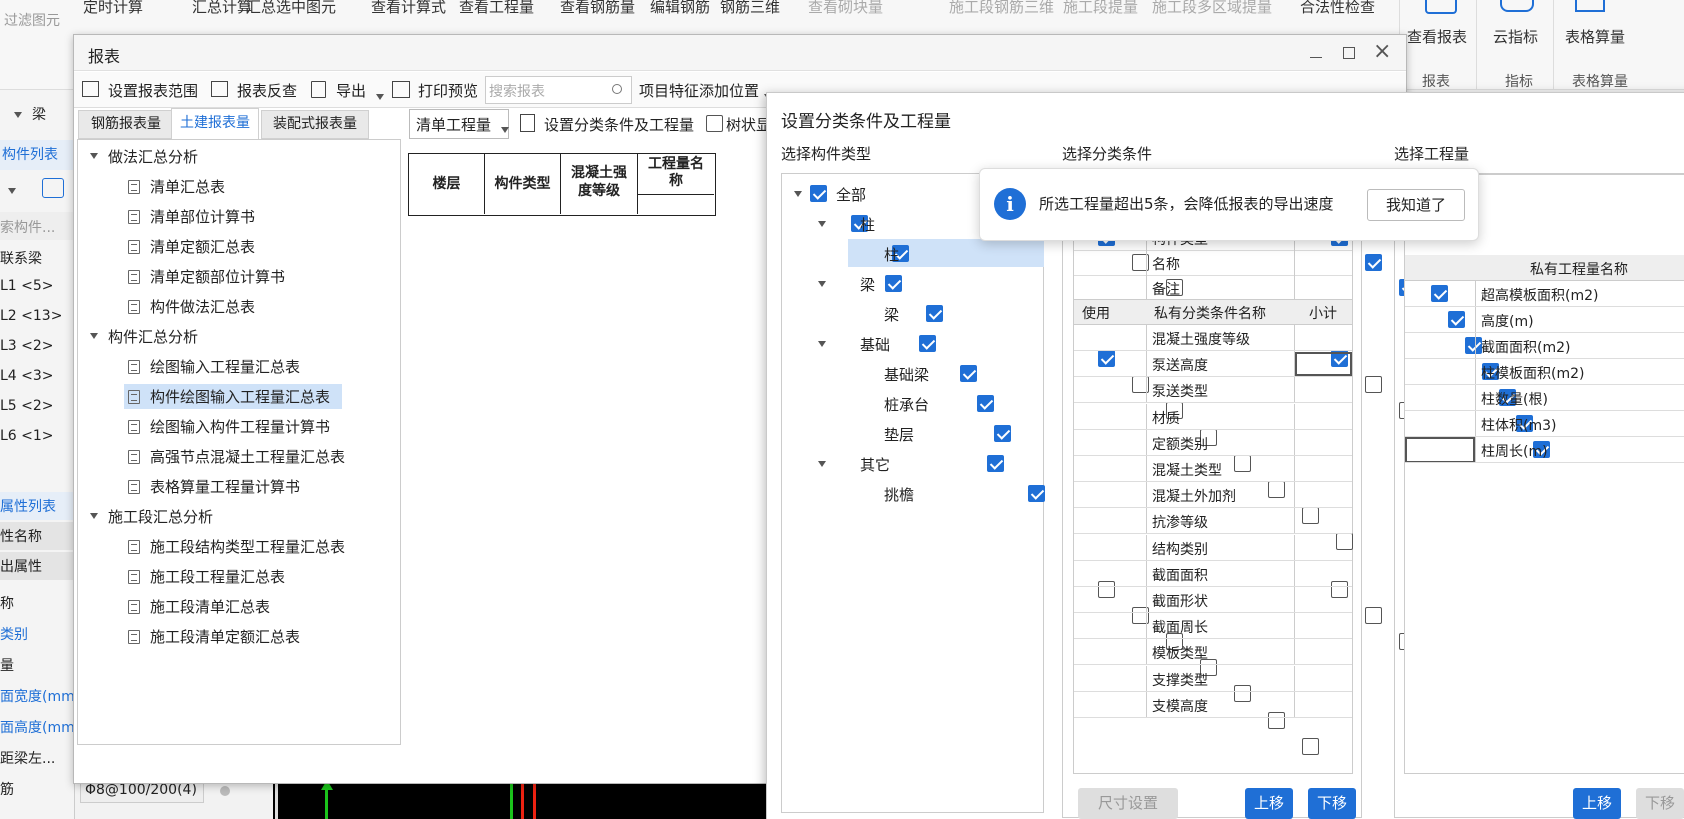 This screenshot has height=819, width=1684. What do you see at coordinates (1316, 57) in the screenshot?
I see `minimize-icon` at bounding box center [1316, 57].